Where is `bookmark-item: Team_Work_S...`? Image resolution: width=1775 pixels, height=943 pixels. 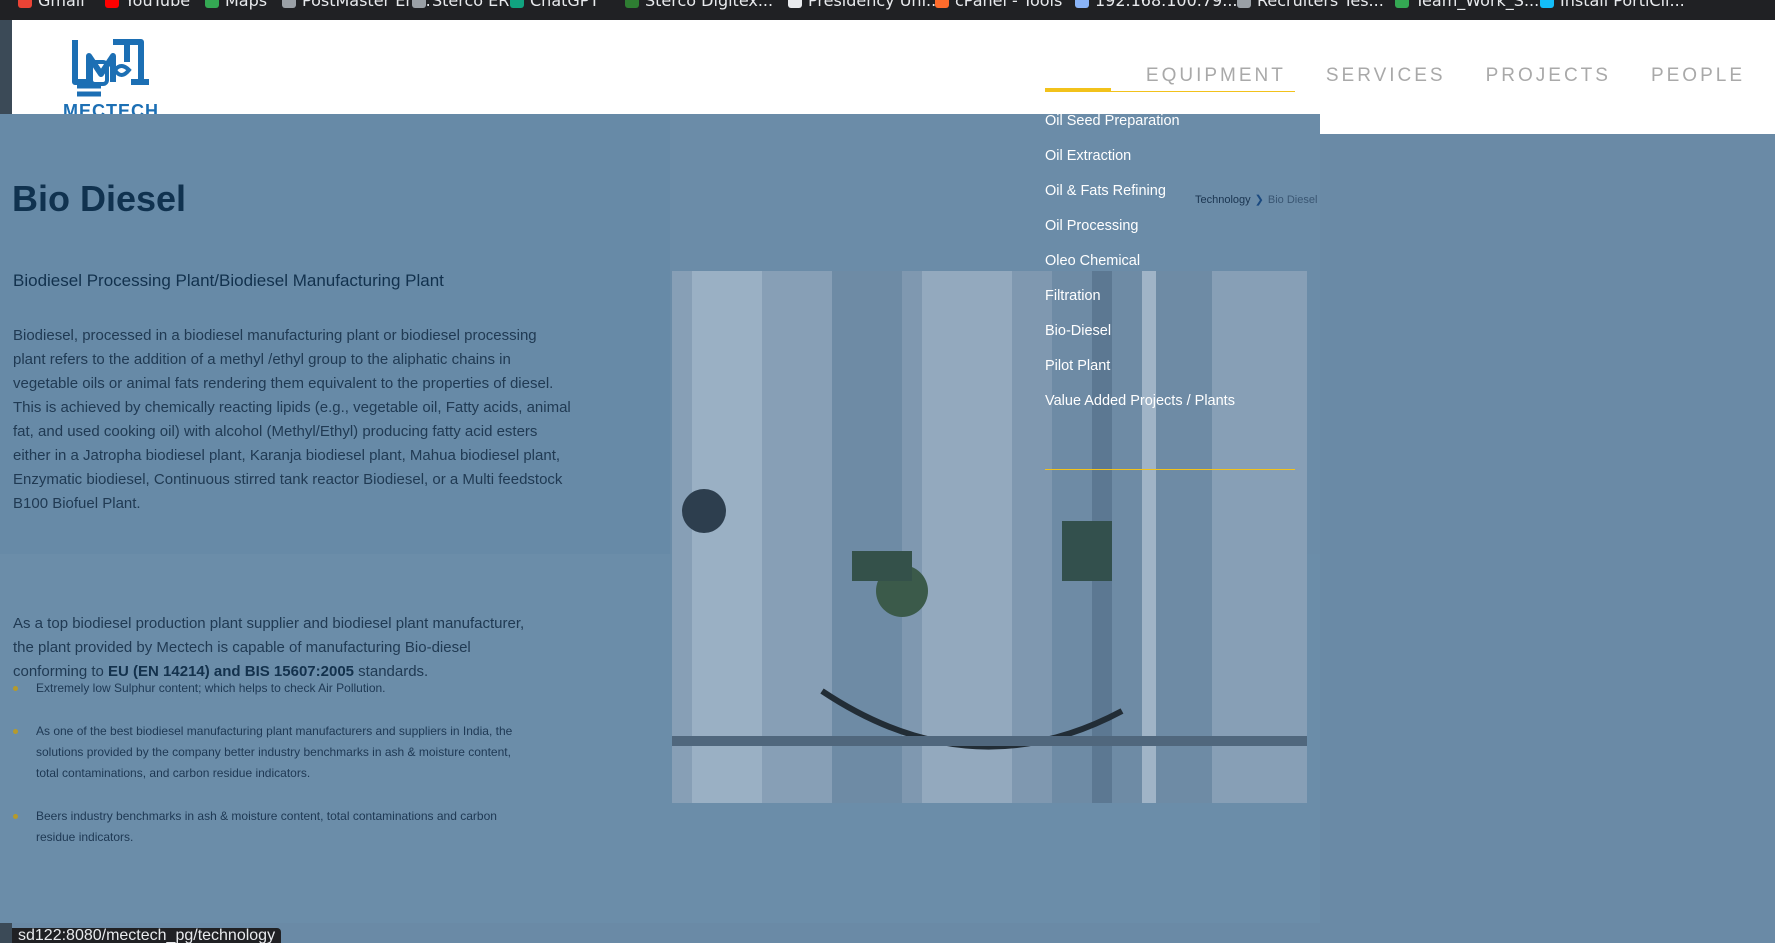
bookmark-item: Team_Work_S... is located at coordinates (1467, 5).